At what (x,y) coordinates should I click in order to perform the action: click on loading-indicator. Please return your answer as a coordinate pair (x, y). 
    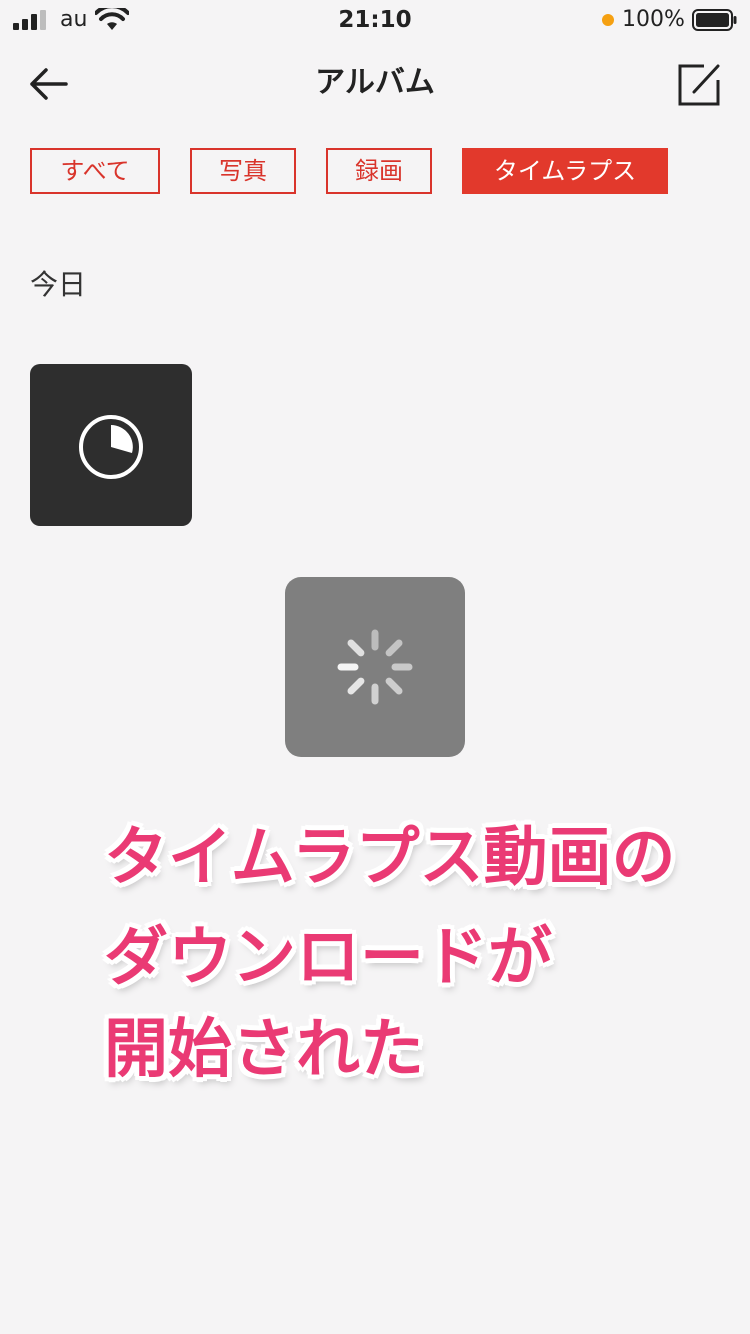
    Looking at the image, I should click on (375, 667).